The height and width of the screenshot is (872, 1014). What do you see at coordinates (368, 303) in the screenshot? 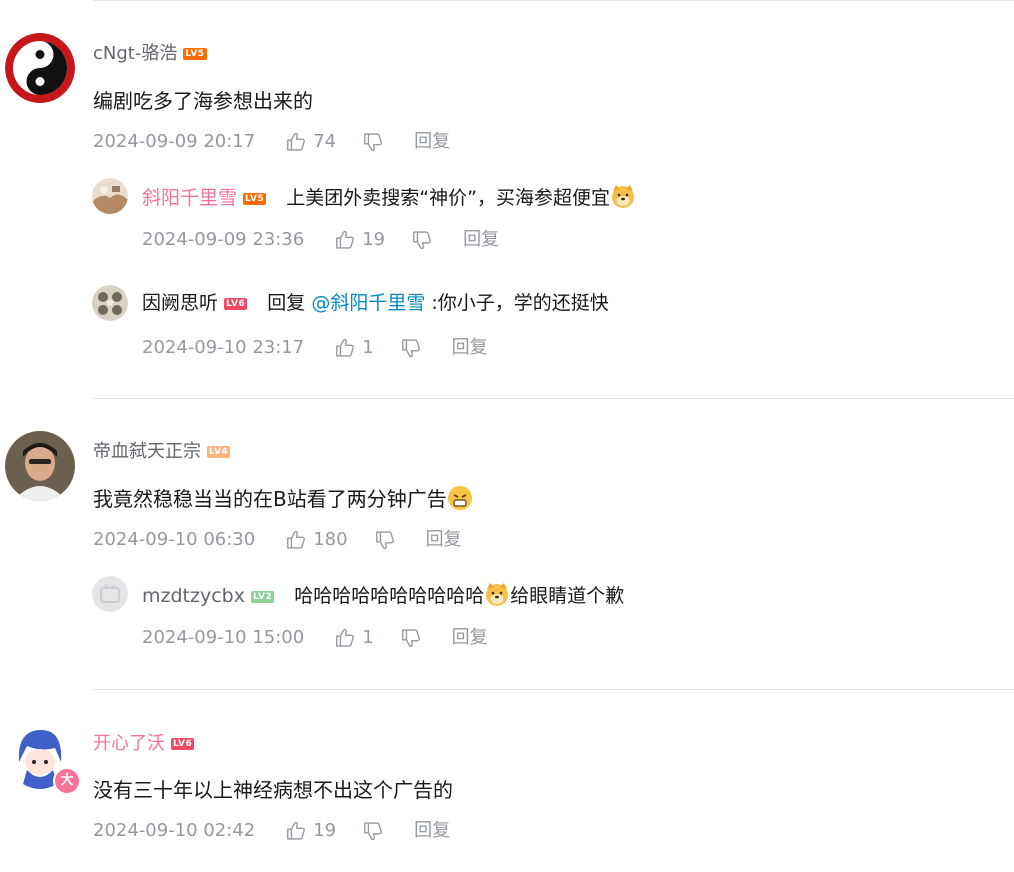
I see `mention-link: @斜阳千里雪` at bounding box center [368, 303].